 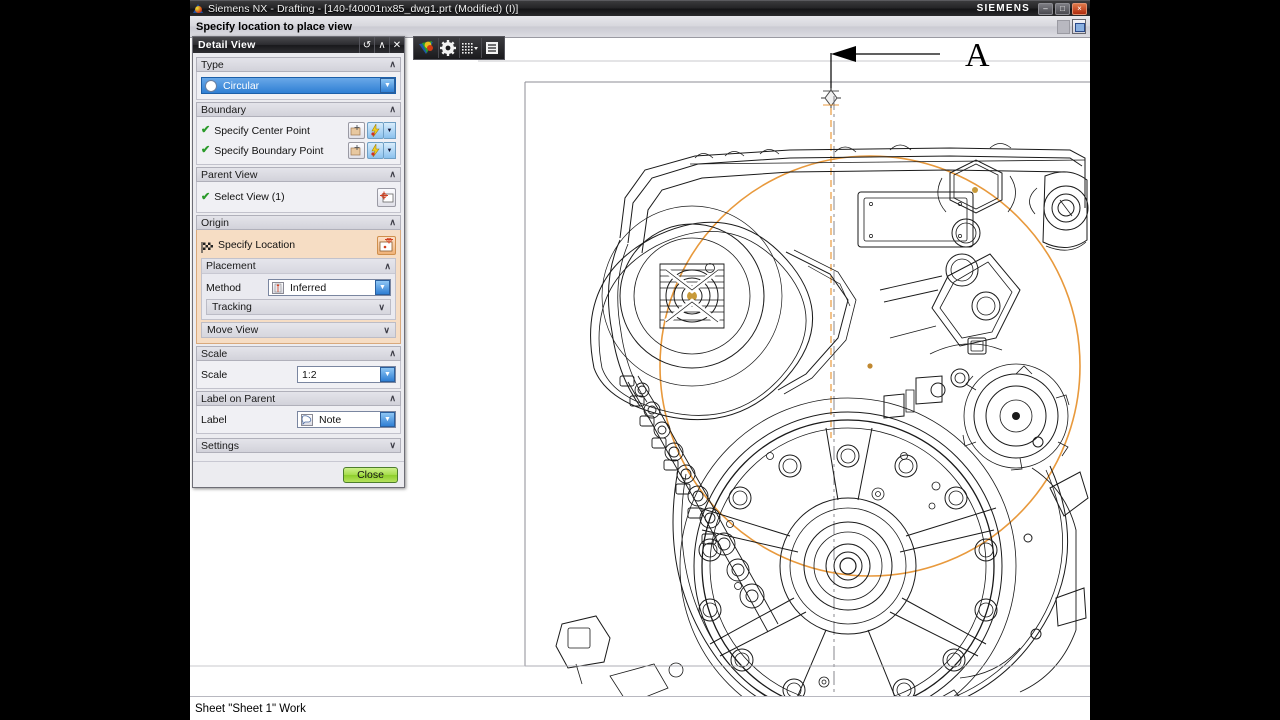 What do you see at coordinates (227, 45) in the screenshot?
I see `dialog-title-text: Detail View` at bounding box center [227, 45].